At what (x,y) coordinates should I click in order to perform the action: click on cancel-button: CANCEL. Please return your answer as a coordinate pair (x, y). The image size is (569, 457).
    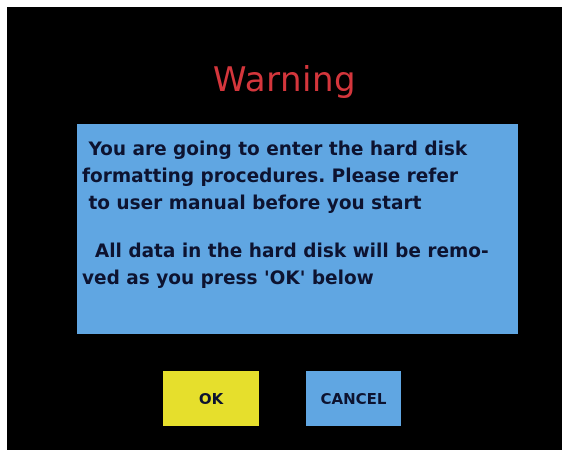
    Looking at the image, I should click on (353, 398).